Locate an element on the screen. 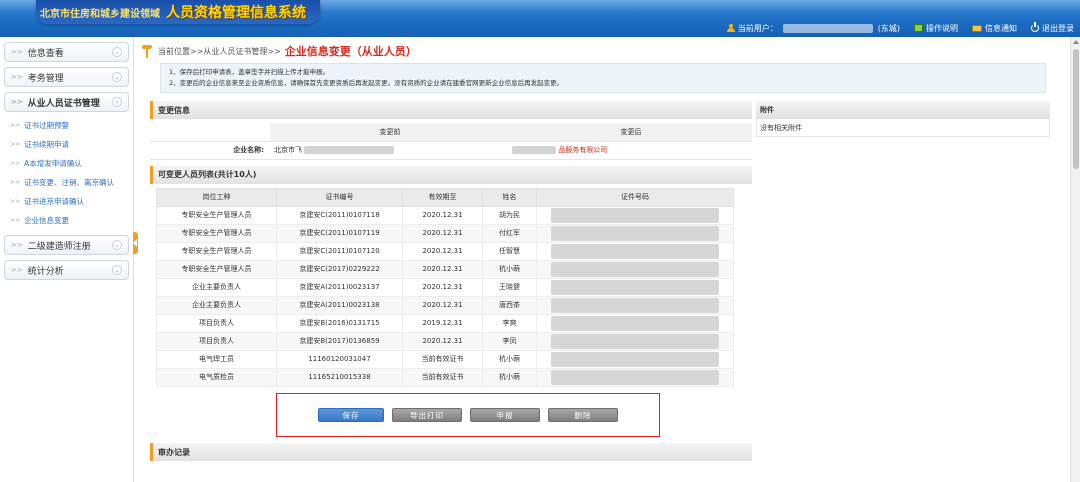 The image size is (1080, 482). breadcrumb: 当前位置>>从业人员证书管理>> 企业信息变更（从业人员） is located at coordinates (278, 51).